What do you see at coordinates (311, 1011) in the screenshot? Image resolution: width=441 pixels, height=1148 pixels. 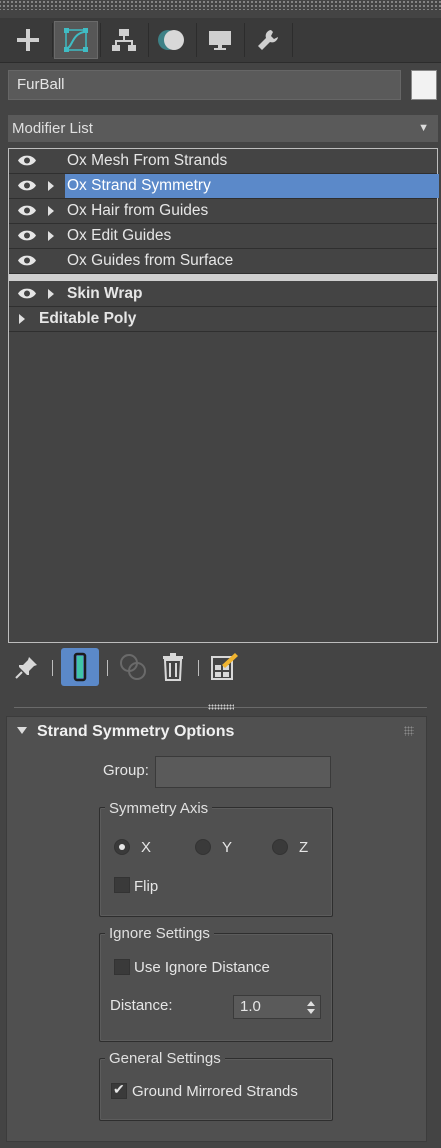 I see `spinner-down-icon` at bounding box center [311, 1011].